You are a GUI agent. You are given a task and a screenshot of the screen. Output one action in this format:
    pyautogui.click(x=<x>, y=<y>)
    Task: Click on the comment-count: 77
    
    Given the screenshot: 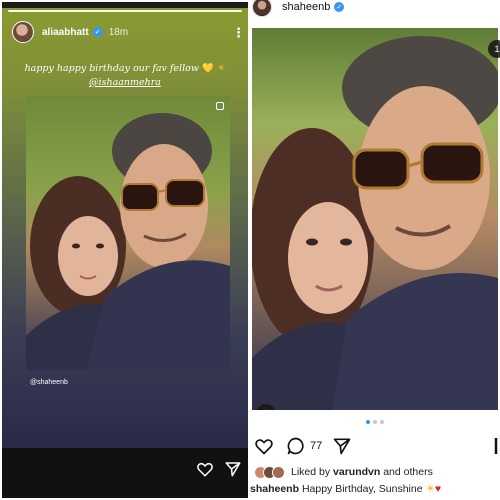 What is the action you would take?
    pyautogui.click(x=316, y=446)
    